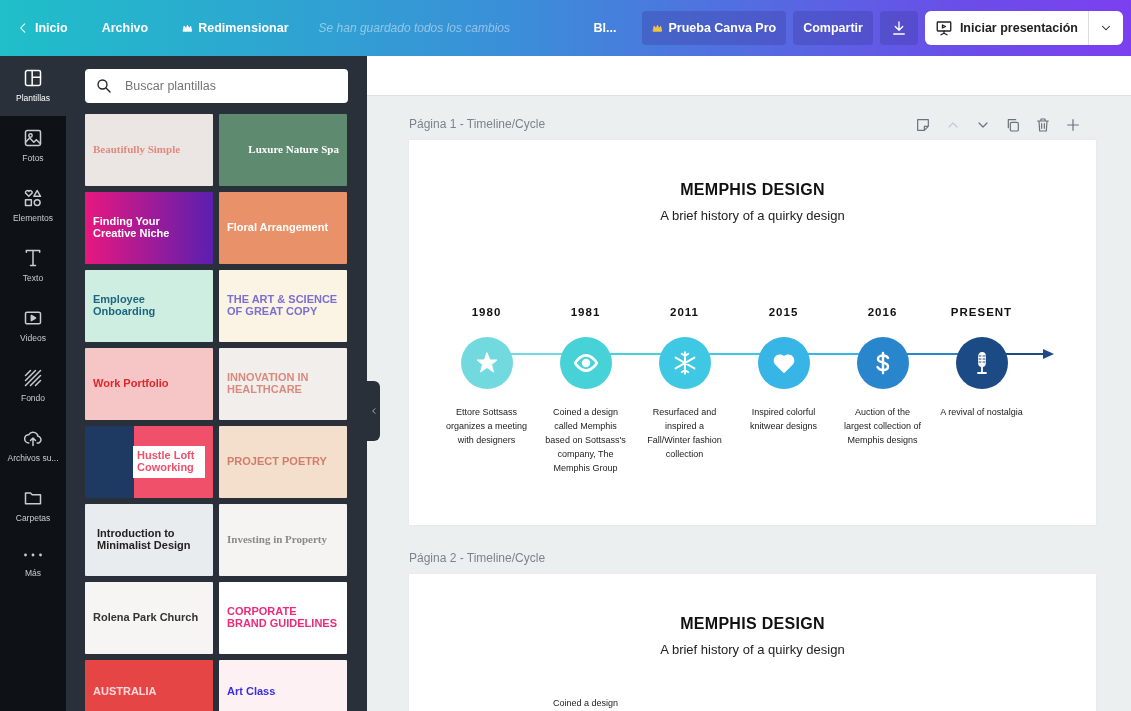 Image resolution: width=1131 pixels, height=711 pixels. What do you see at coordinates (684, 312) in the screenshot?
I see `year-label: 2011` at bounding box center [684, 312].